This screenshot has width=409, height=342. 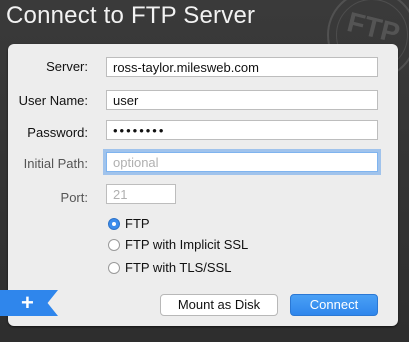 I want to click on protocol-option-implicit-ssl: FTP with Implicit SSL, so click(x=178, y=244).